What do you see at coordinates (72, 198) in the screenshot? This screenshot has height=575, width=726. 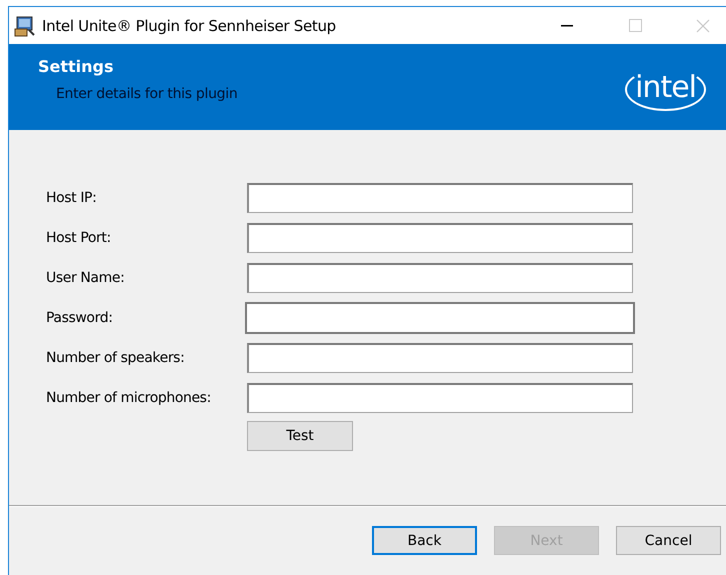 I see `field-label: Host IP:` at bounding box center [72, 198].